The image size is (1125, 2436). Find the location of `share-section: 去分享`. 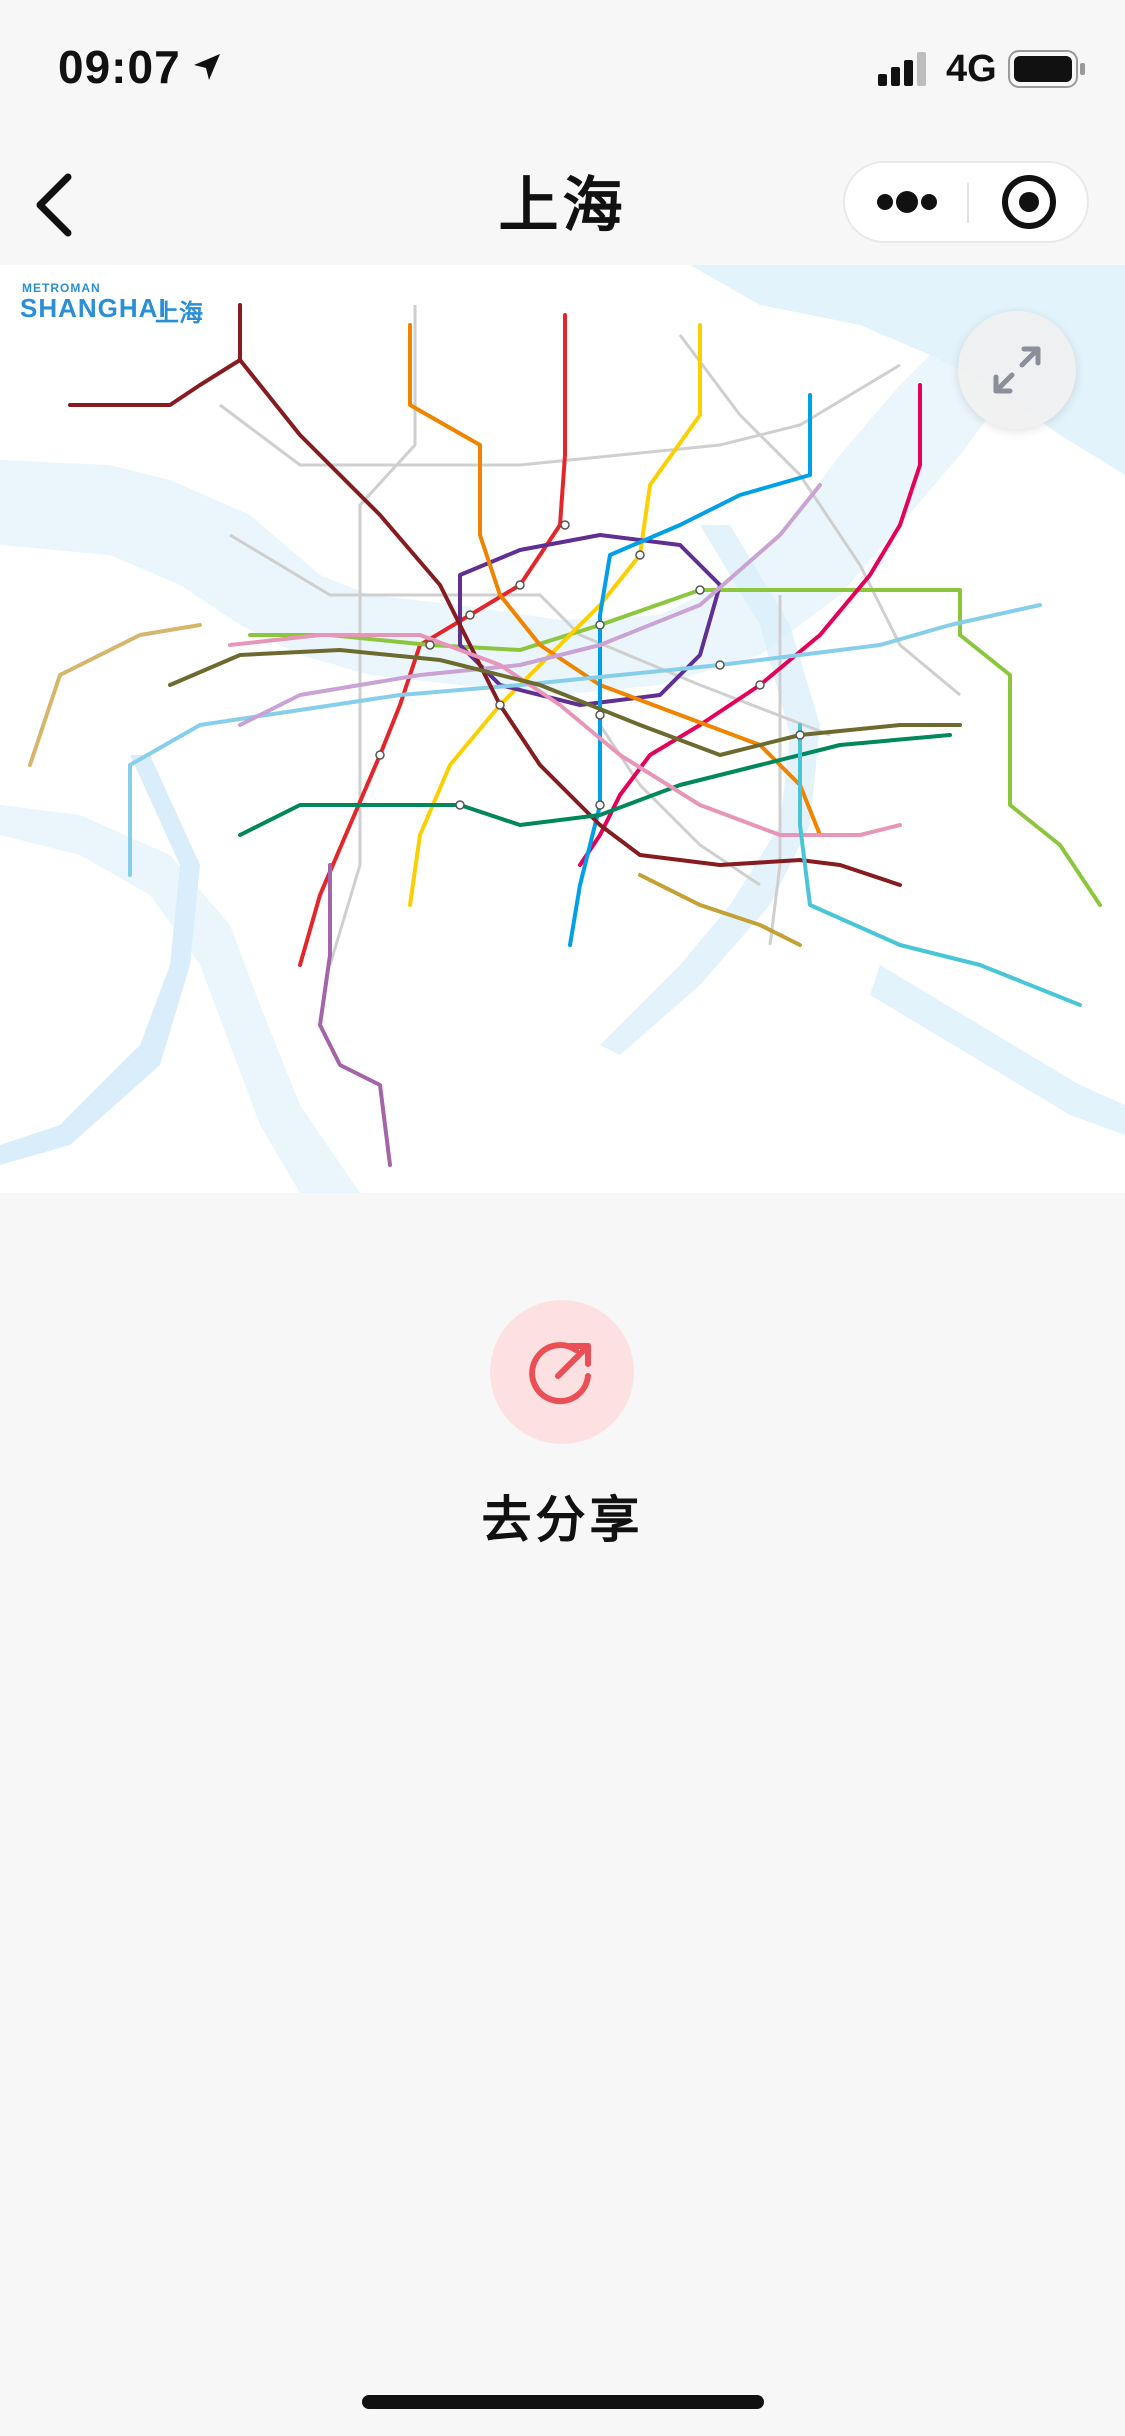

share-section: 去分享 is located at coordinates (562, 1430).